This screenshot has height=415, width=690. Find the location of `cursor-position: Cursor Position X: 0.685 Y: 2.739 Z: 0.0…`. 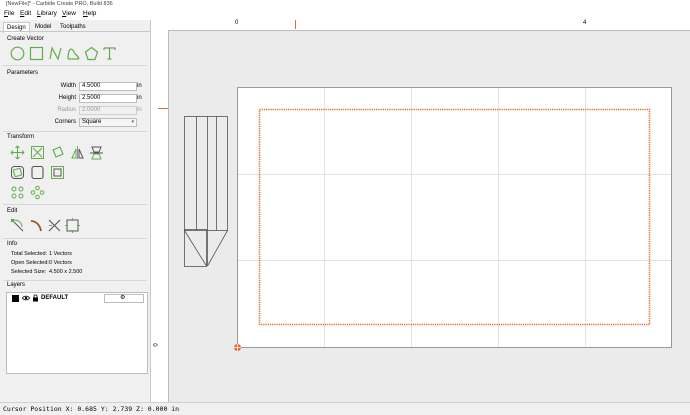

cursor-position: Cursor Position X: 0.685 Y: 2.739 Z: 0.0… is located at coordinates (91, 409).